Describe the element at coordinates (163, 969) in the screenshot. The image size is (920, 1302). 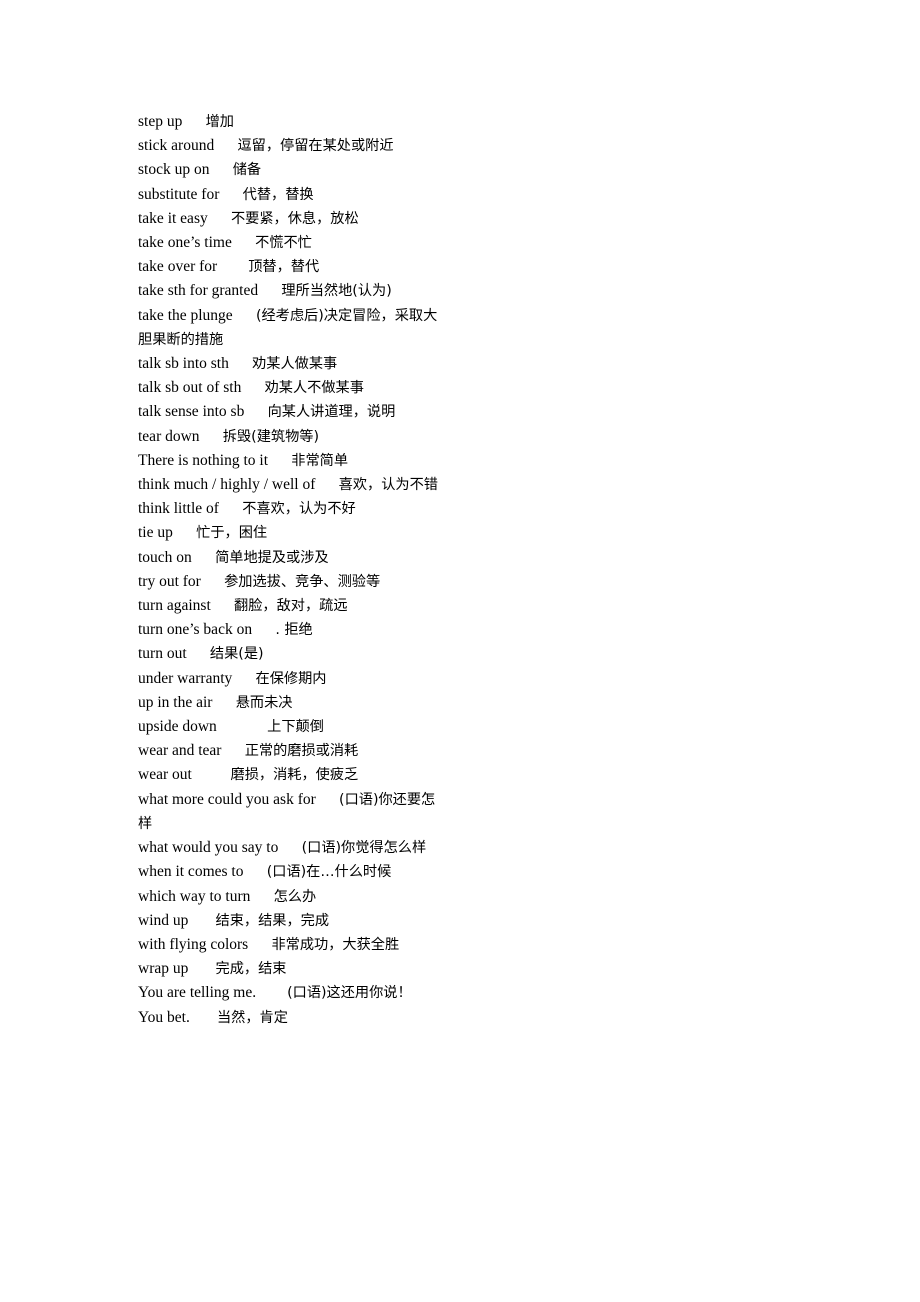
I see `entry-term: wrap up` at that location.